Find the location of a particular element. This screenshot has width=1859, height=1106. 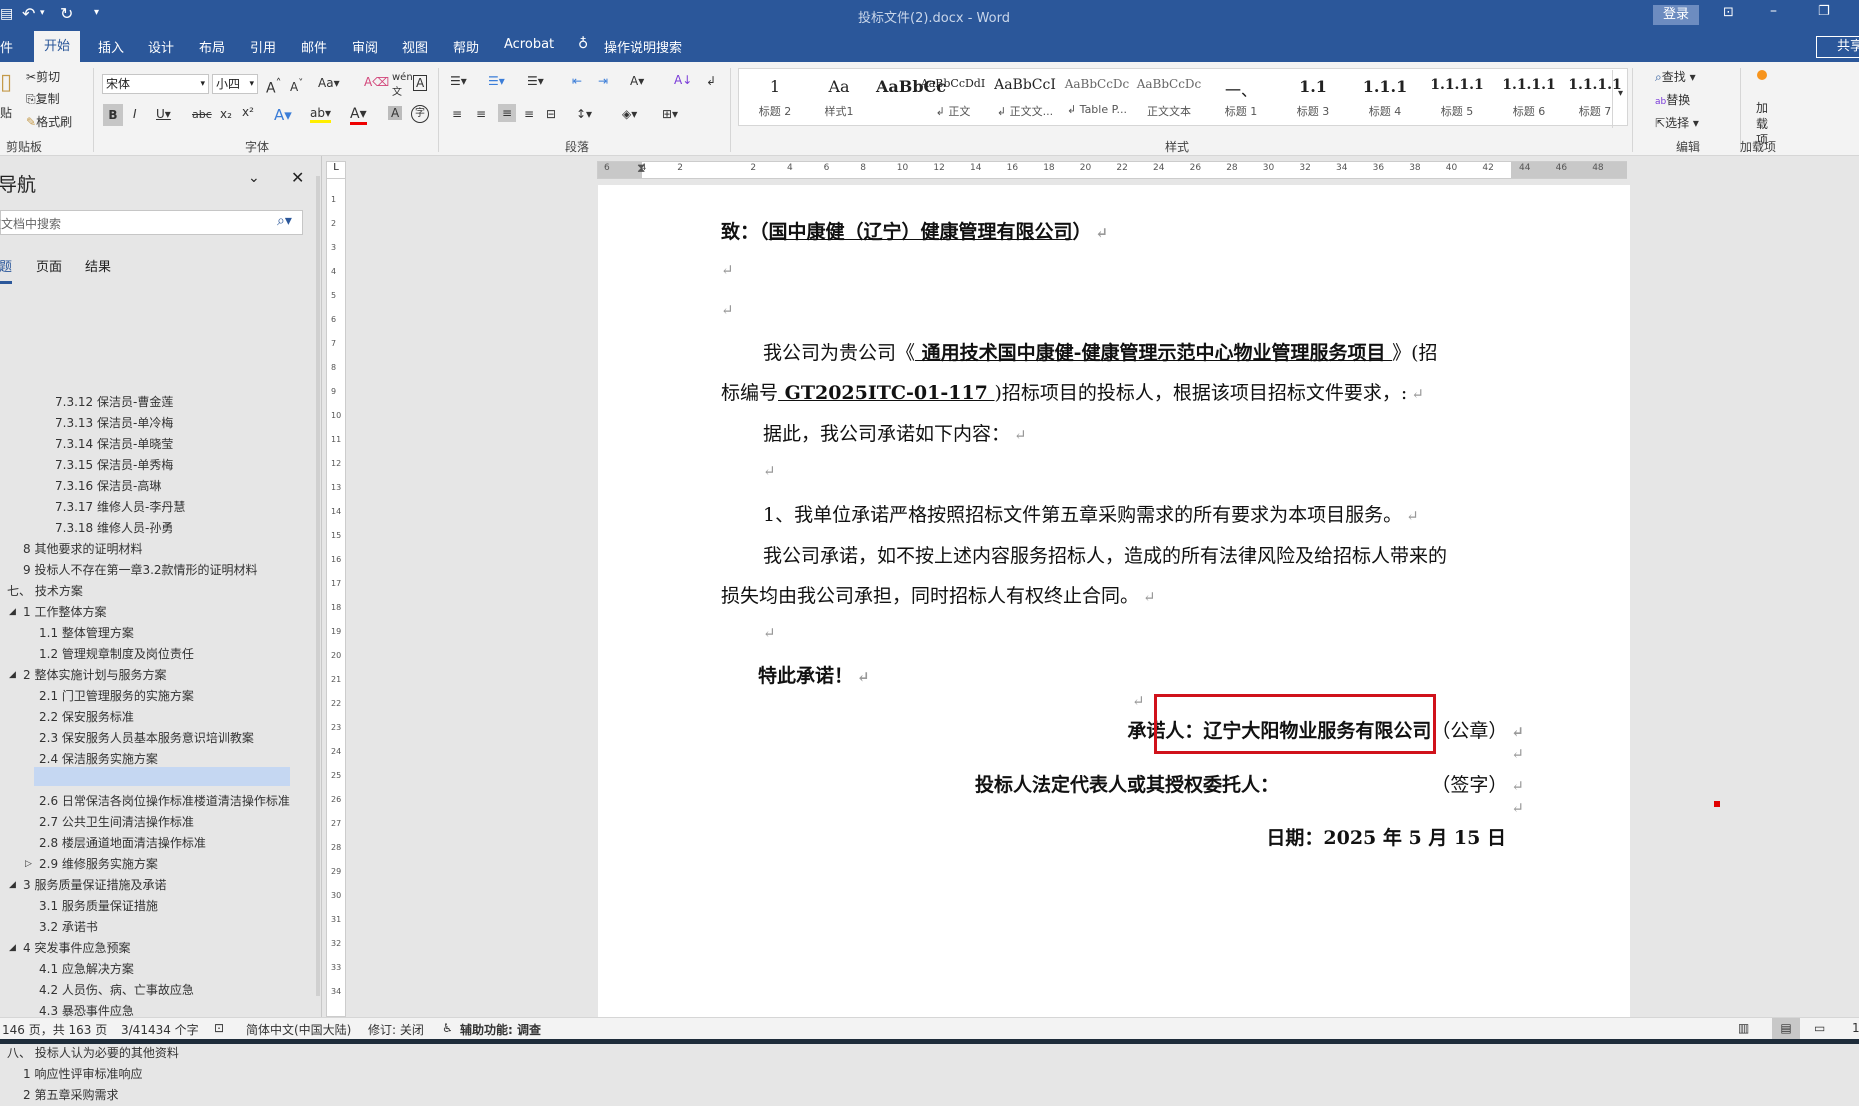

bold-button: B is located at coordinates (113, 115).